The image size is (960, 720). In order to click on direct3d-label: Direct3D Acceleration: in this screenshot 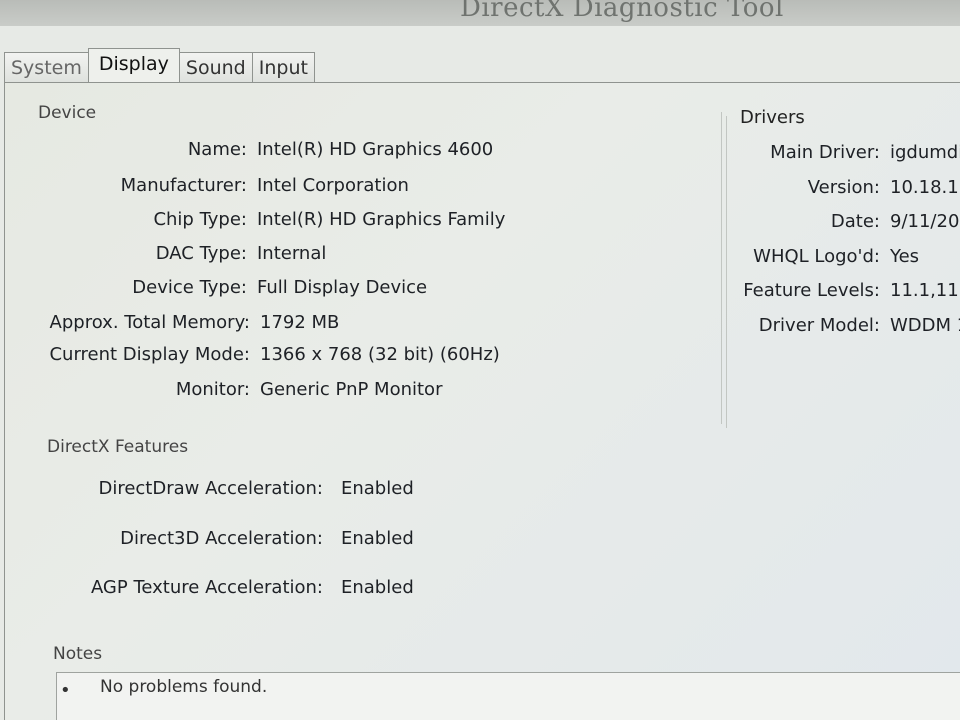, I will do `click(221, 538)`.